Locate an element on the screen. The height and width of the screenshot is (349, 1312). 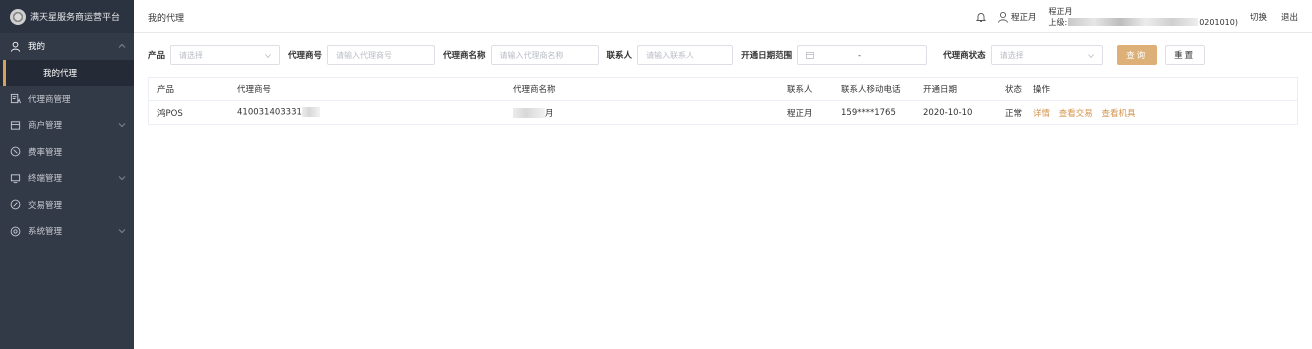
bell-icon is located at coordinates (981, 17).